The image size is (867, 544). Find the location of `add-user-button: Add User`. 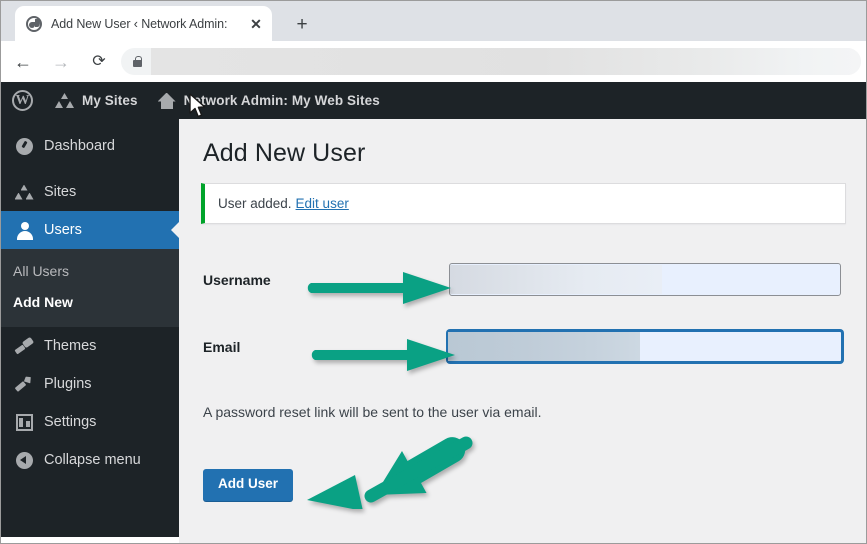

add-user-button: Add User is located at coordinates (248, 485).